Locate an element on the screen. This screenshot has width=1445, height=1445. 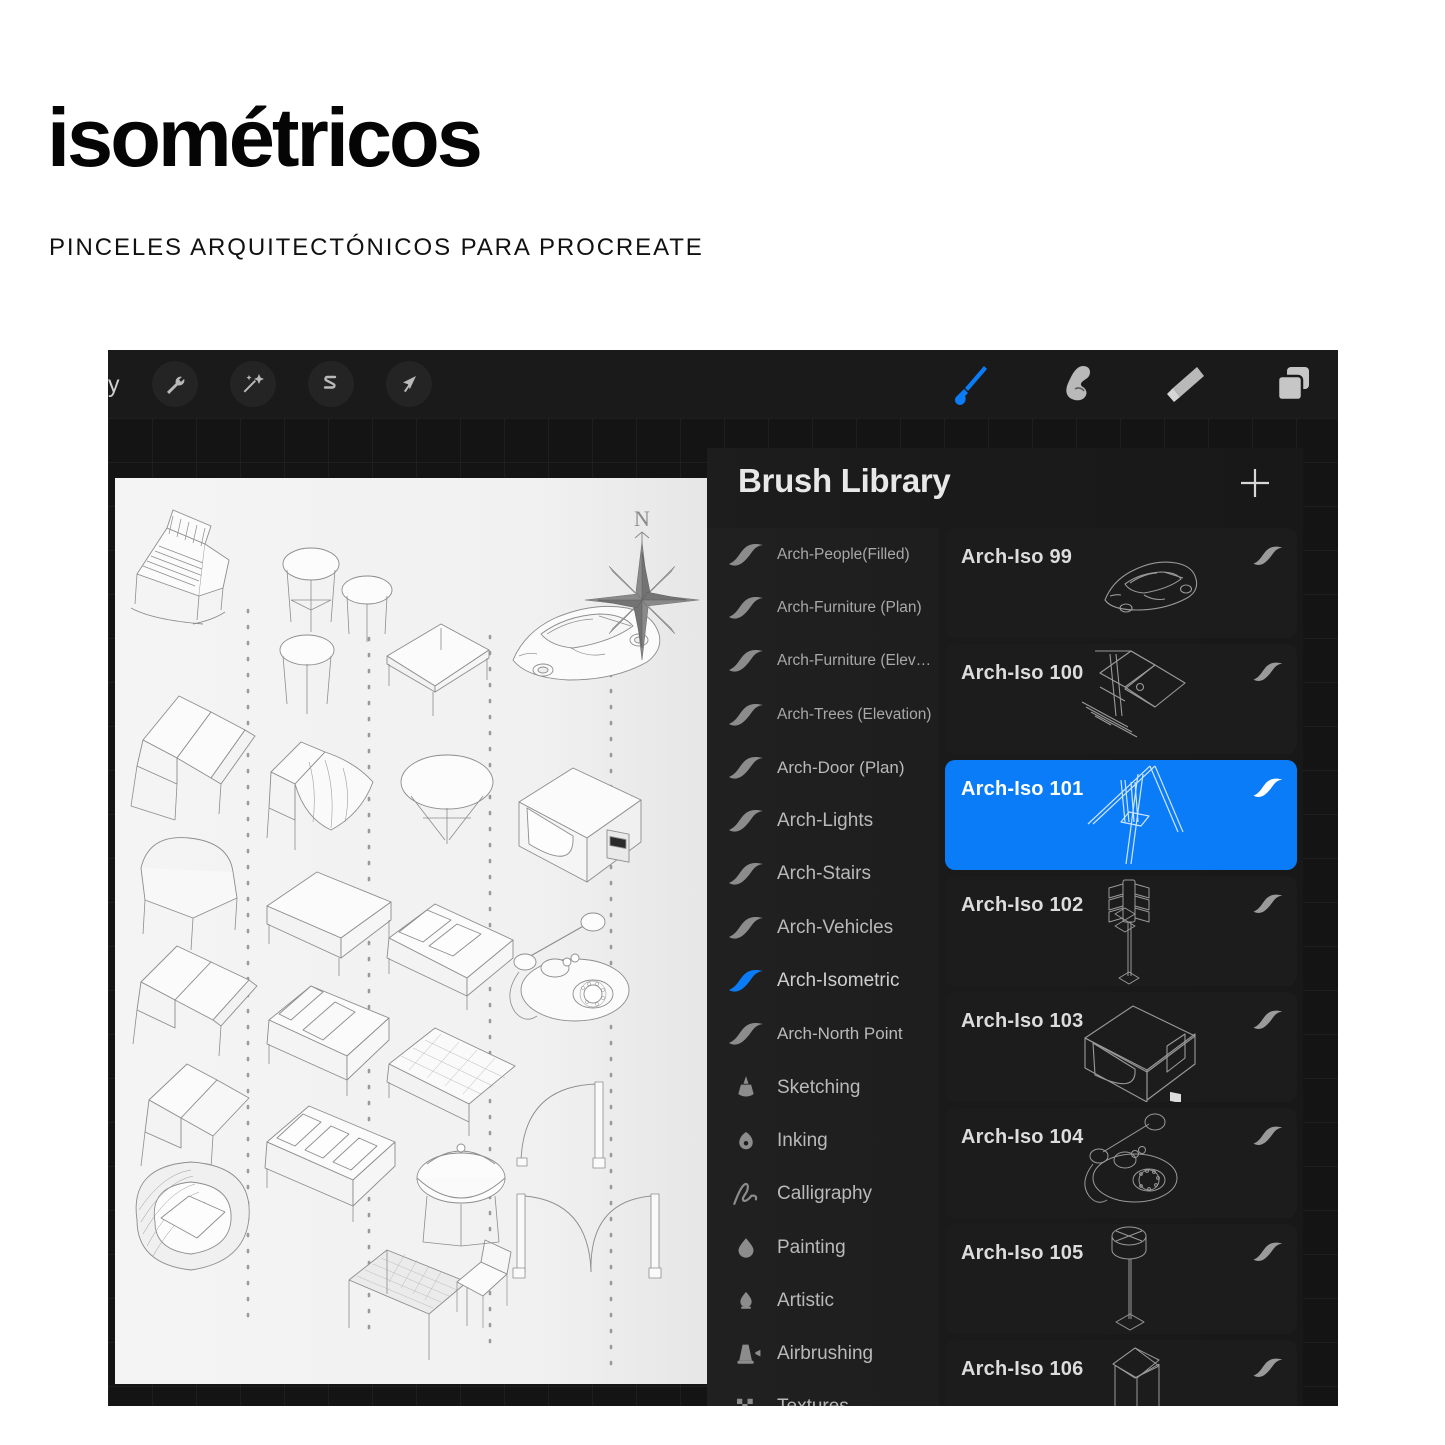
brush-set-item-arch-furniture-plan: Arch-Furniture (Plan) is located at coordinates (823, 607).